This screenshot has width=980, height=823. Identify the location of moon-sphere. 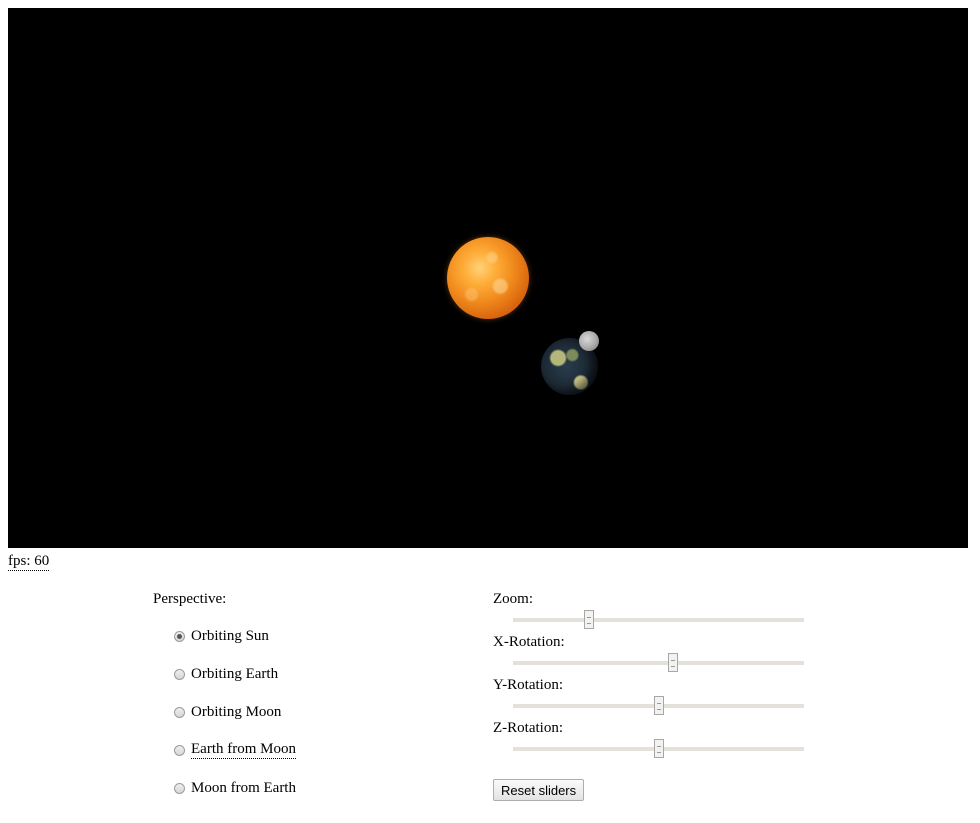
(589, 341).